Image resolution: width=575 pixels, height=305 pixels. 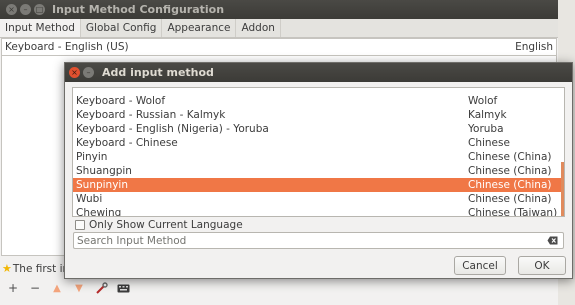 I want to click on keyboard-icon, so click(x=123, y=288).